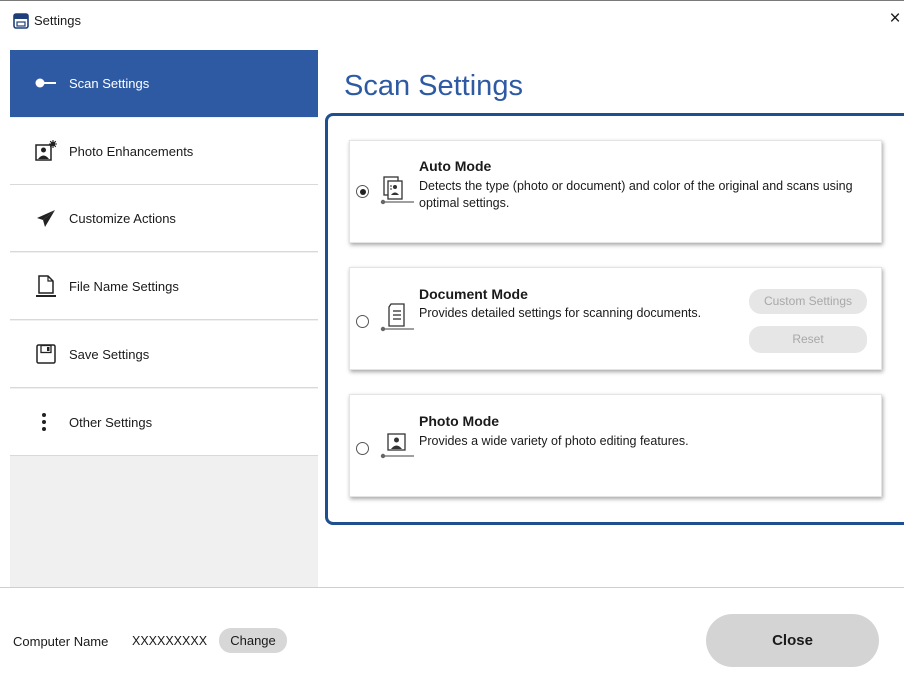 Image resolution: width=904 pixels, height=688 pixels. Describe the element at coordinates (362, 448) in the screenshot. I see `photo-mode-radio` at that location.